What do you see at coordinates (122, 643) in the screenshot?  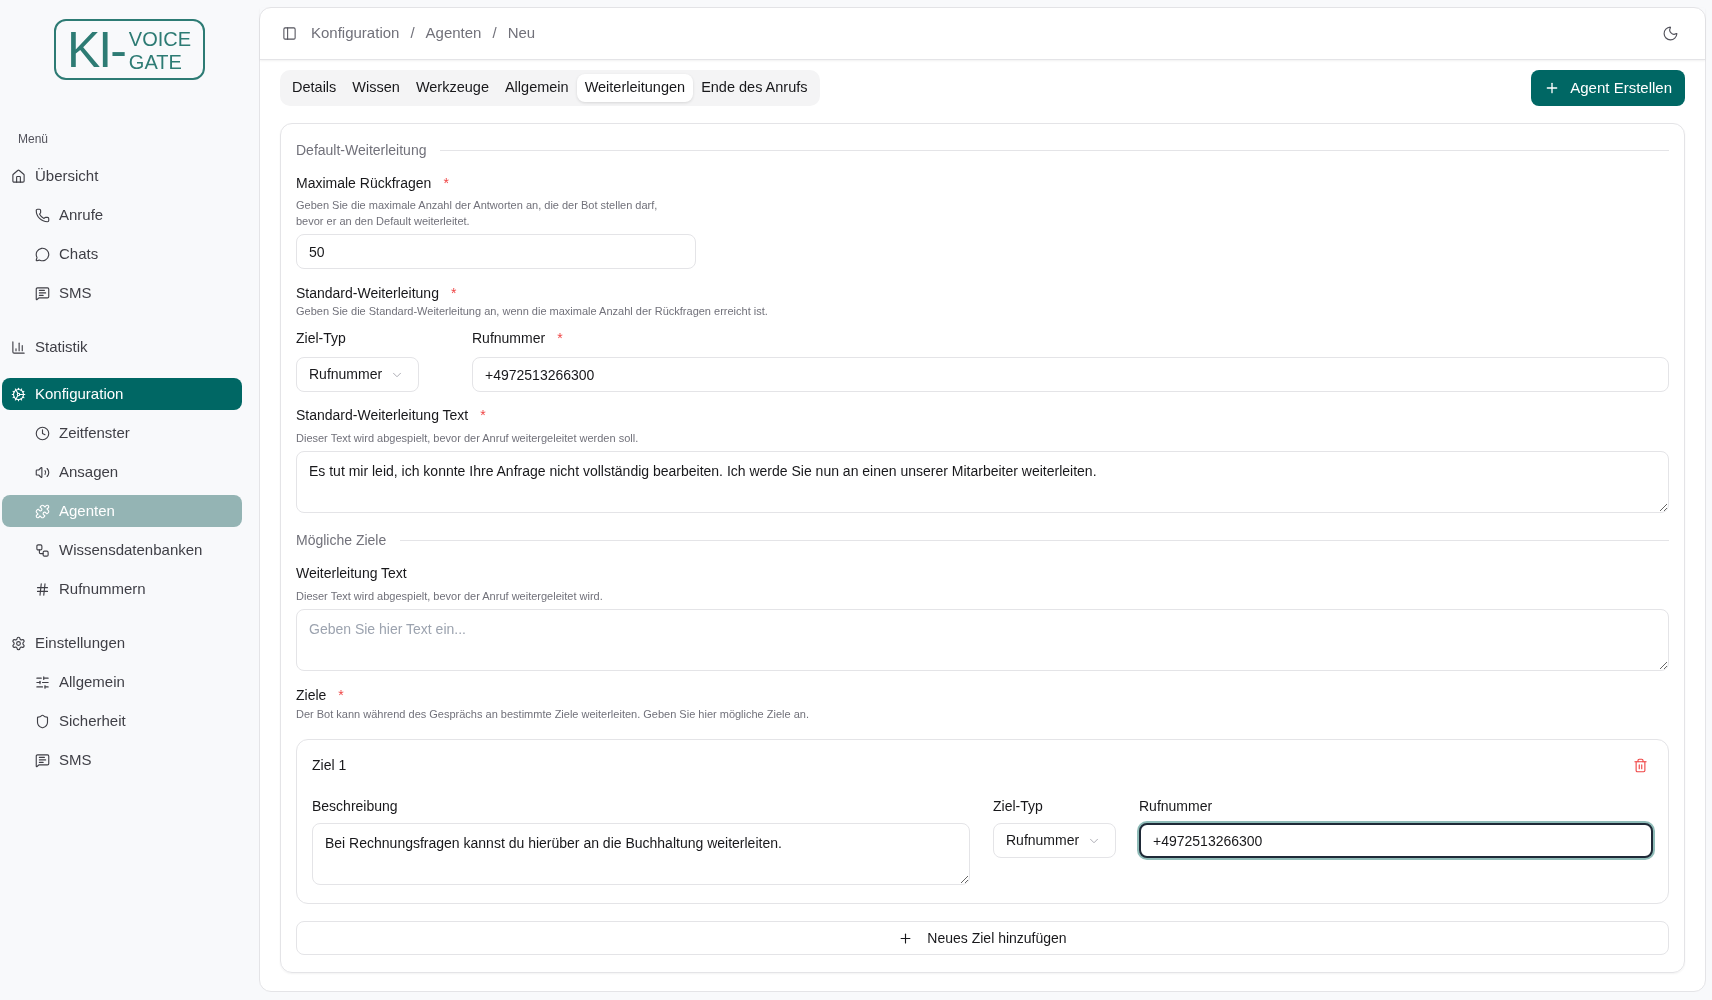 I see `sidebar-item: Einstellungen` at bounding box center [122, 643].